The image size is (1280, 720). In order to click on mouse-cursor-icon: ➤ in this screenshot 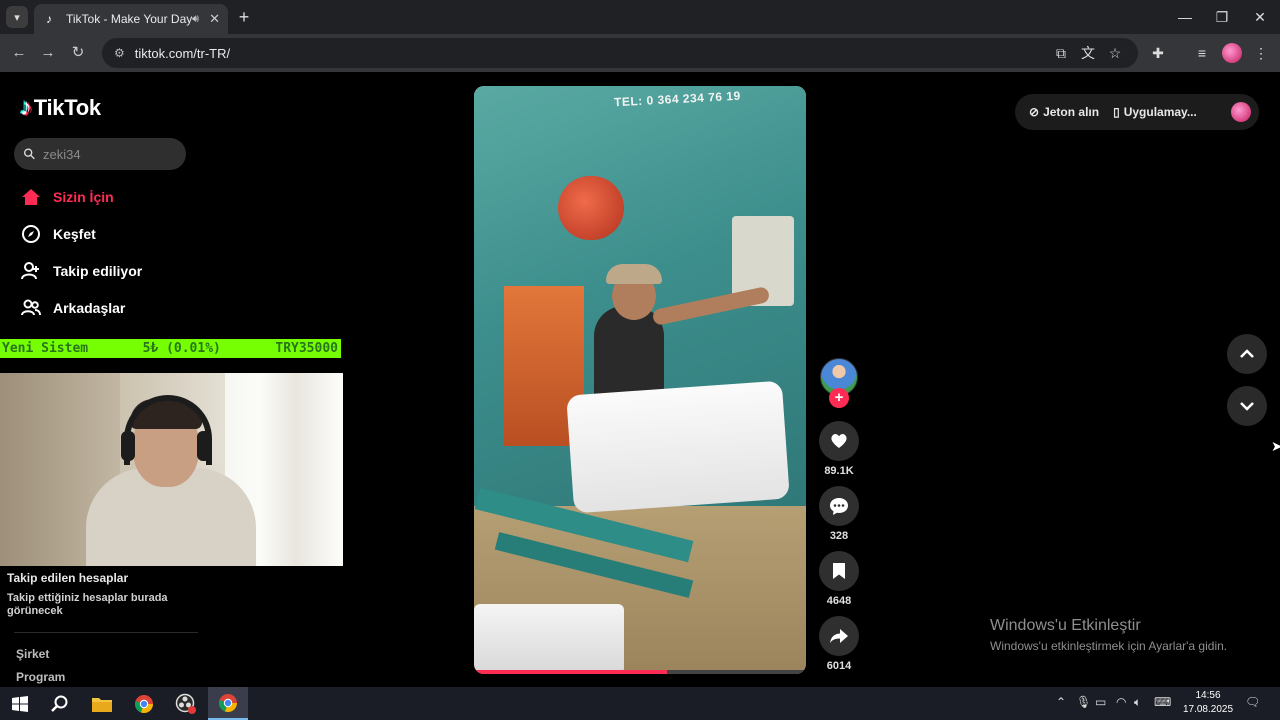, I will do `click(1275, 446)`.